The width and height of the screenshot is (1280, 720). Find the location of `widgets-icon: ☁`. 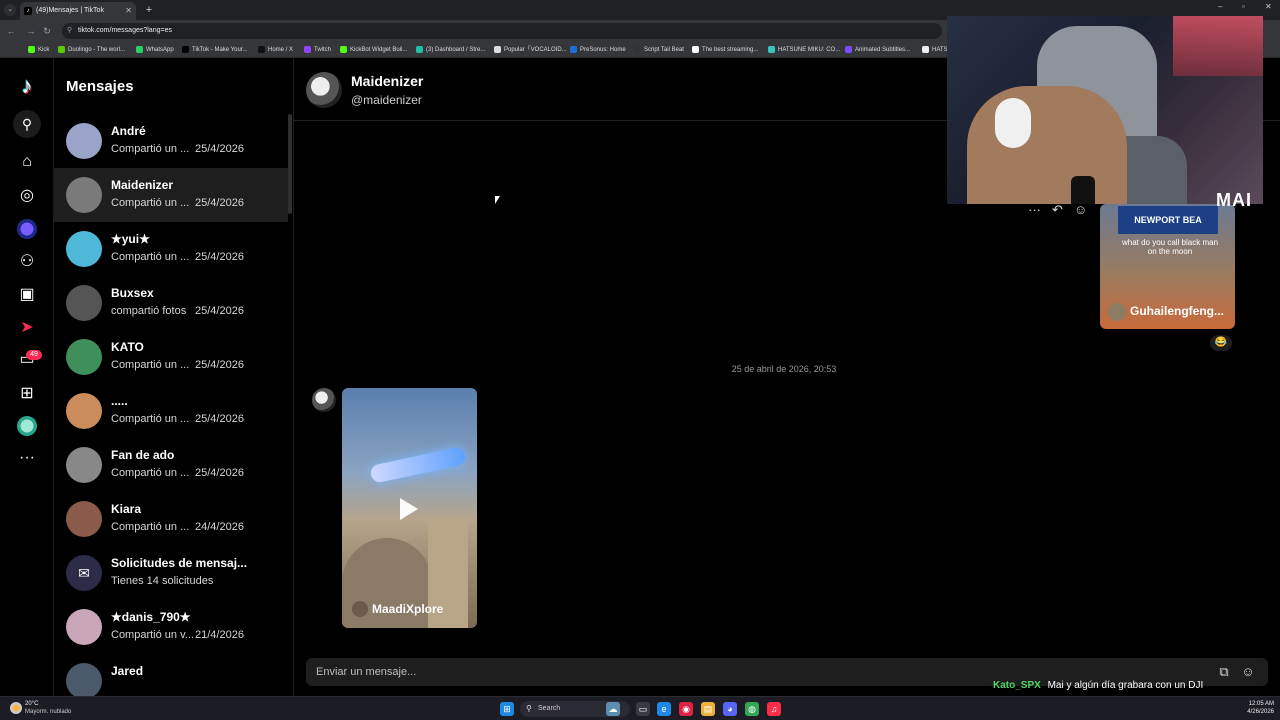

widgets-icon: ☁ is located at coordinates (613, 709).